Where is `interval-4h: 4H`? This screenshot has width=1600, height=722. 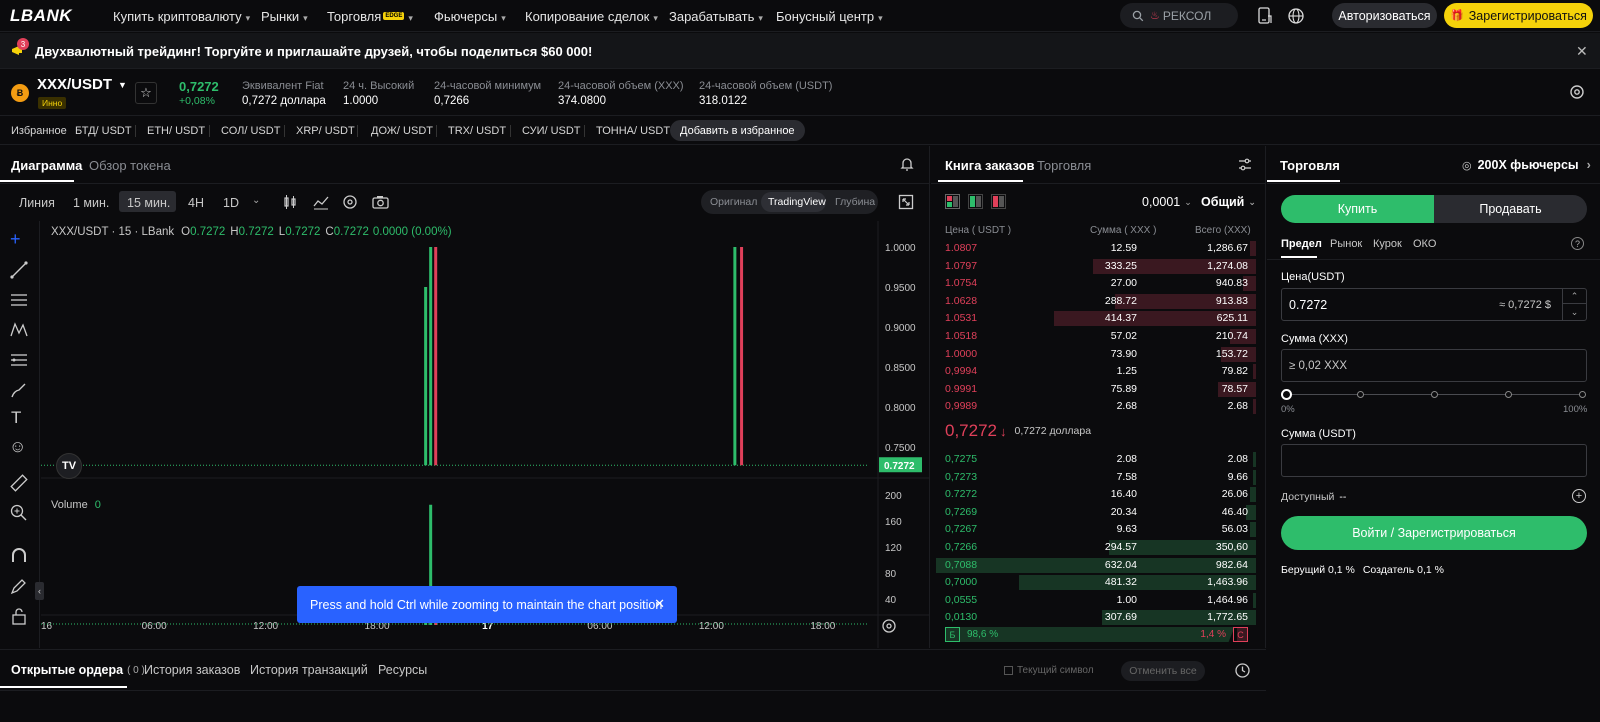
interval-4h: 4H is located at coordinates (196, 203).